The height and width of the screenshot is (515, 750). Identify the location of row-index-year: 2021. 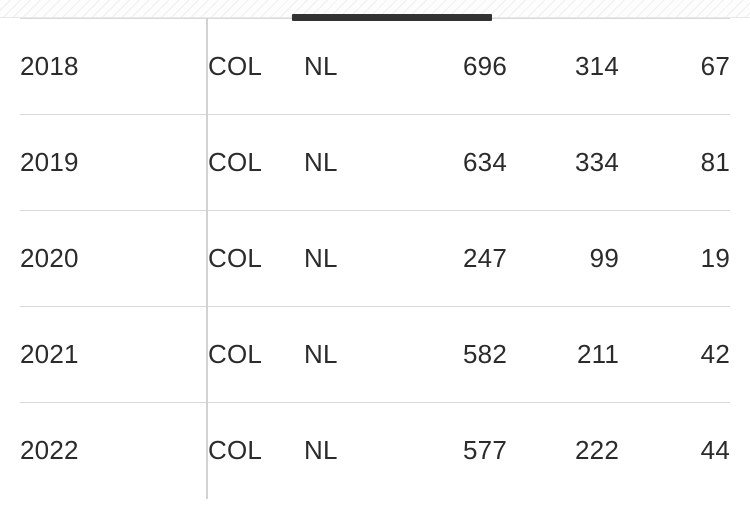
(114, 354).